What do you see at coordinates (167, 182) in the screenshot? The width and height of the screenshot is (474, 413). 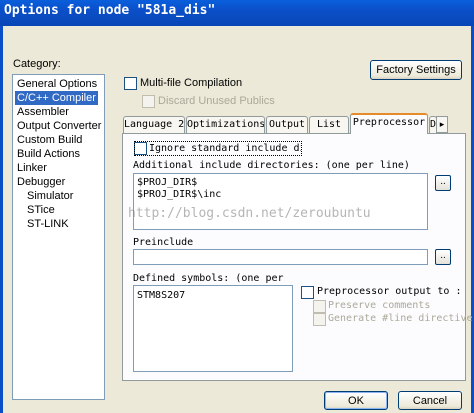 I see `include-dir-line: $PROJ_DIR$` at bounding box center [167, 182].